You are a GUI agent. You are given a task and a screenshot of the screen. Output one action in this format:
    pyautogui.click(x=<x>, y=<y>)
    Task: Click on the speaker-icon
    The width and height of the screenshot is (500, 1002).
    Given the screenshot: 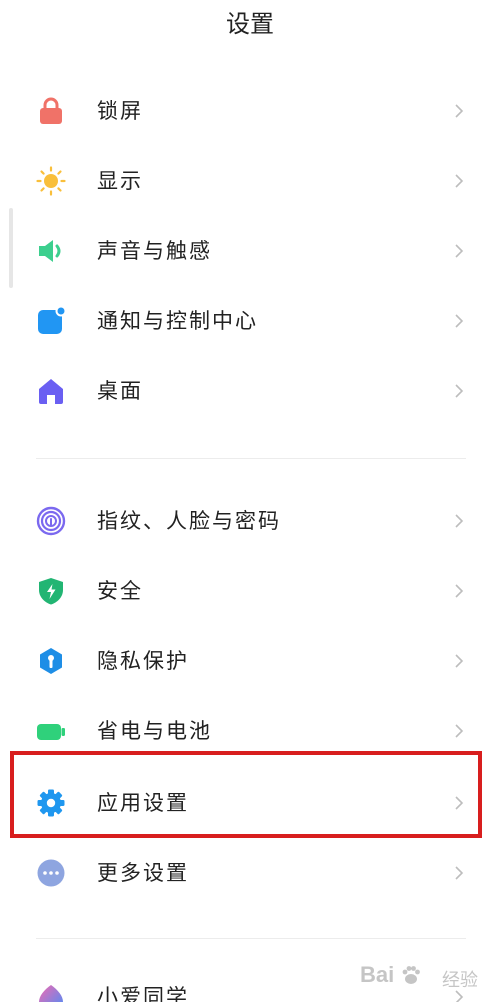 What is the action you would take?
    pyautogui.click(x=50, y=251)
    